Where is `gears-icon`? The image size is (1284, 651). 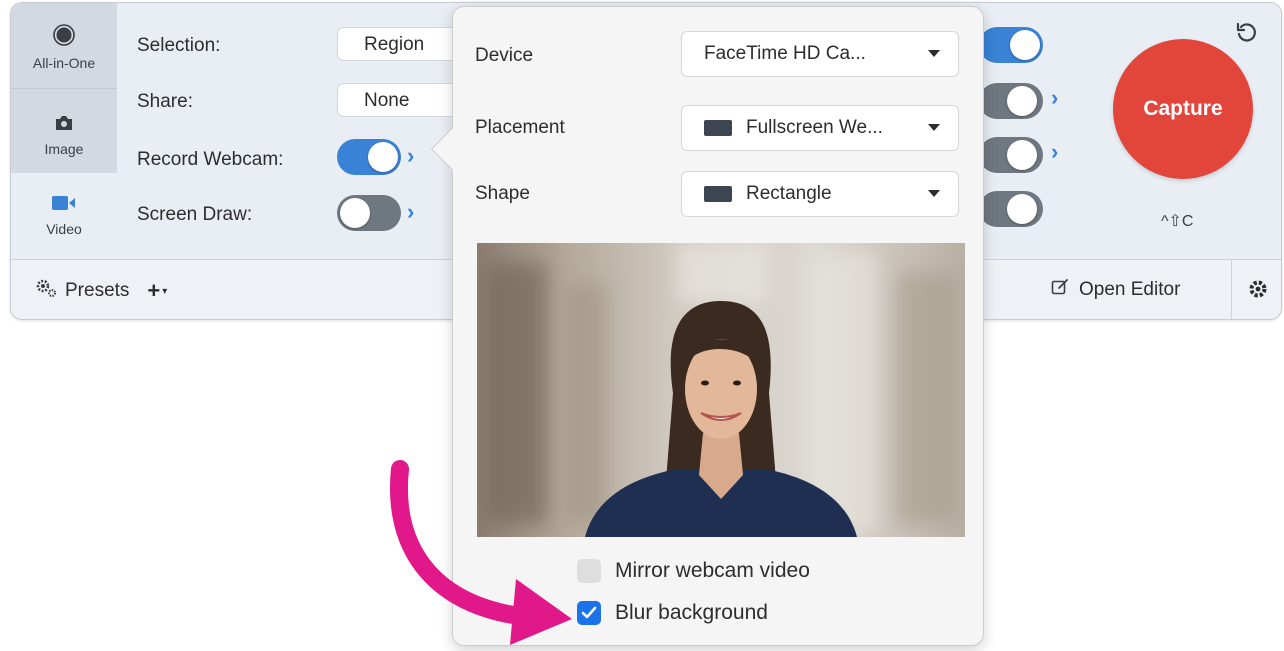
gears-icon is located at coordinates (46, 291).